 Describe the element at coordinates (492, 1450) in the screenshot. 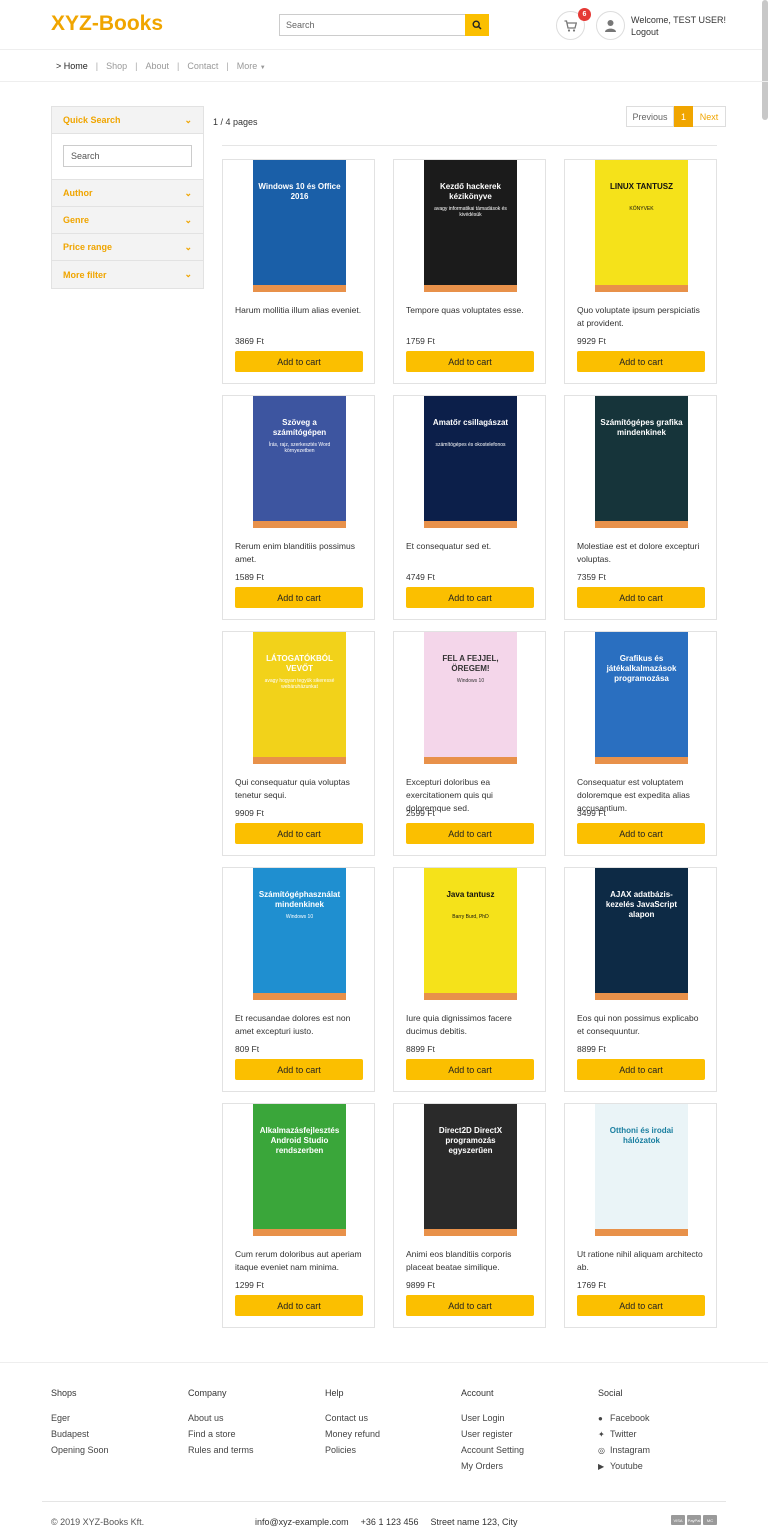

I see `footer-link: Account Setting` at that location.